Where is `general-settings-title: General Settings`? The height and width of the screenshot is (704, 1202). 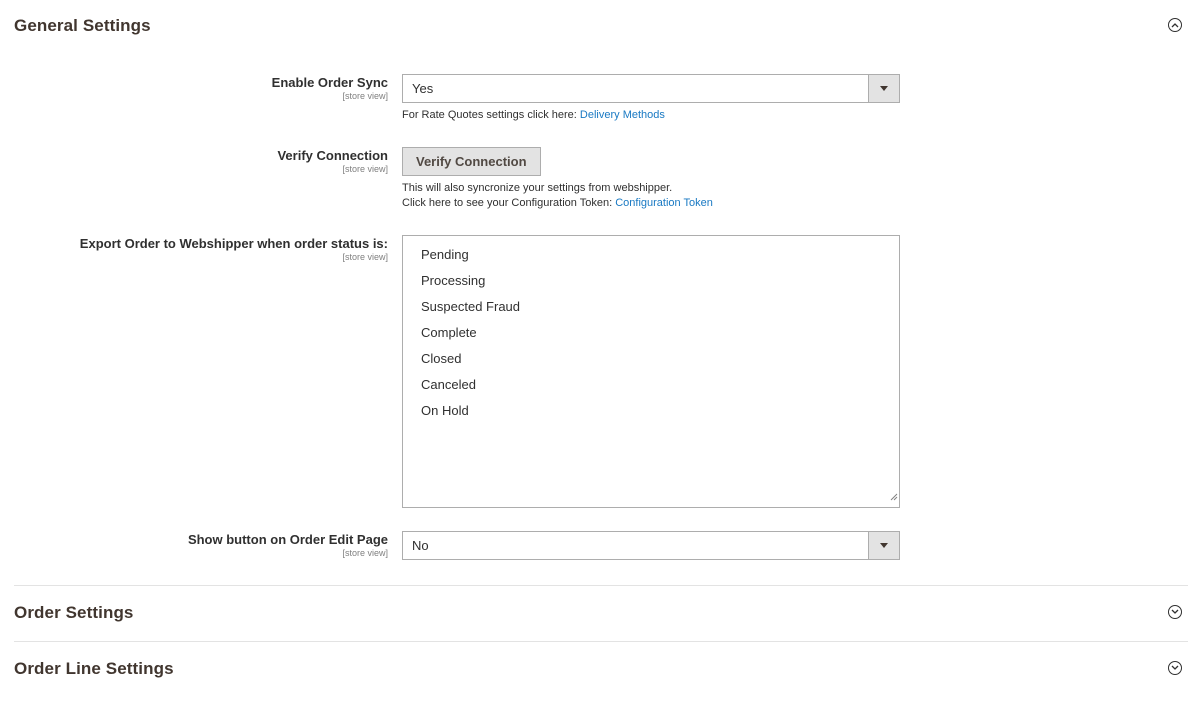
general-settings-title: General Settings is located at coordinates (82, 26).